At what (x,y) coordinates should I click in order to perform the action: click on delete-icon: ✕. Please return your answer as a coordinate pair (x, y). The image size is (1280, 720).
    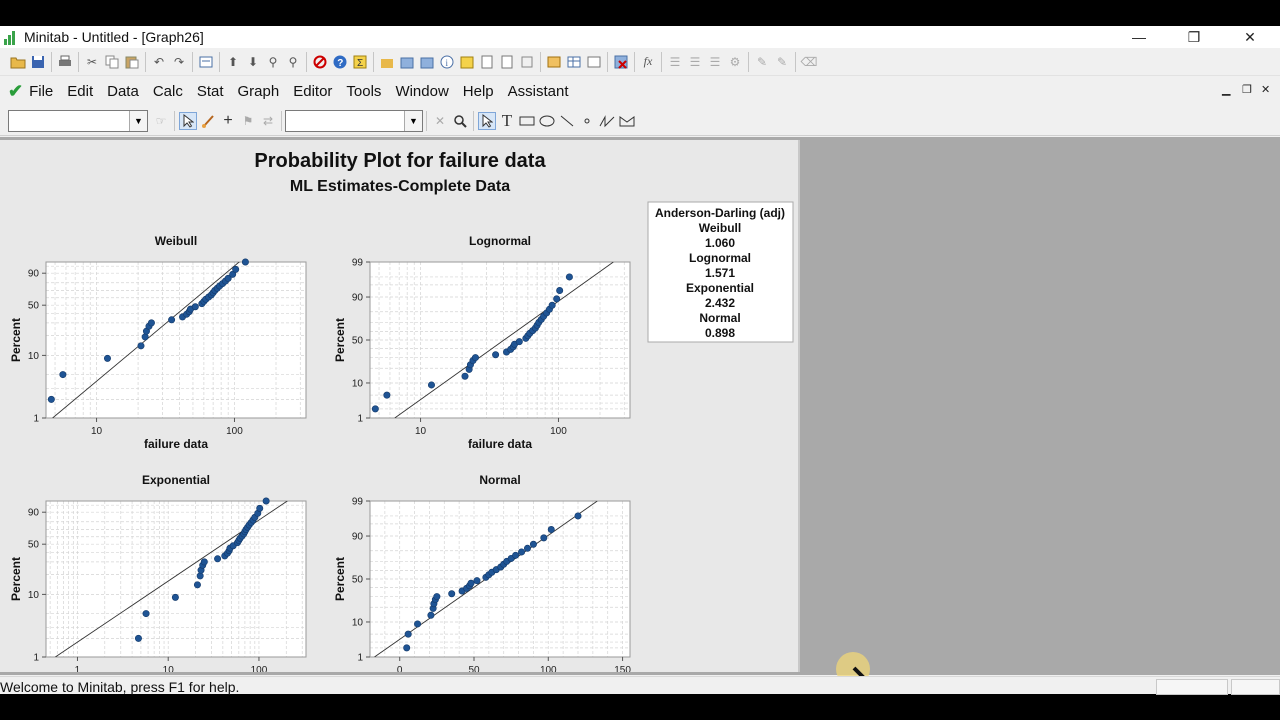
    Looking at the image, I should click on (440, 121).